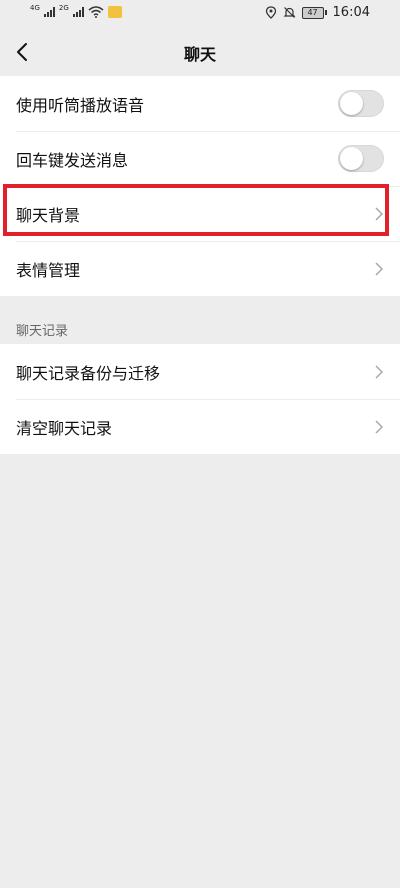  I want to click on enter-send-toggle, so click(361, 158).